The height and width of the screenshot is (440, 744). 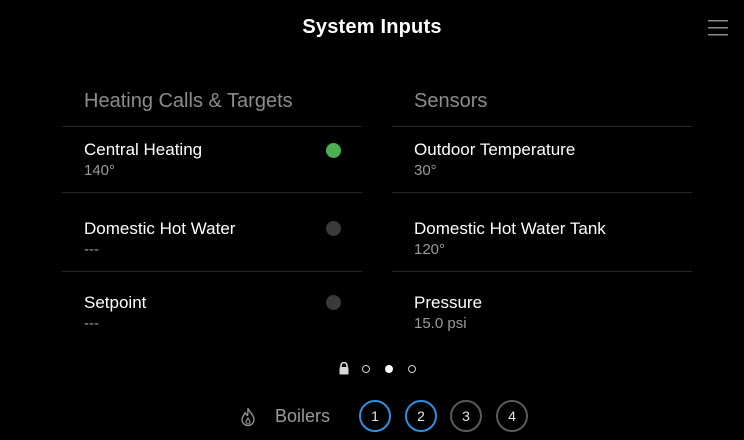 What do you see at coordinates (440, 323) in the screenshot?
I see `item-value: 15.0 psi` at bounding box center [440, 323].